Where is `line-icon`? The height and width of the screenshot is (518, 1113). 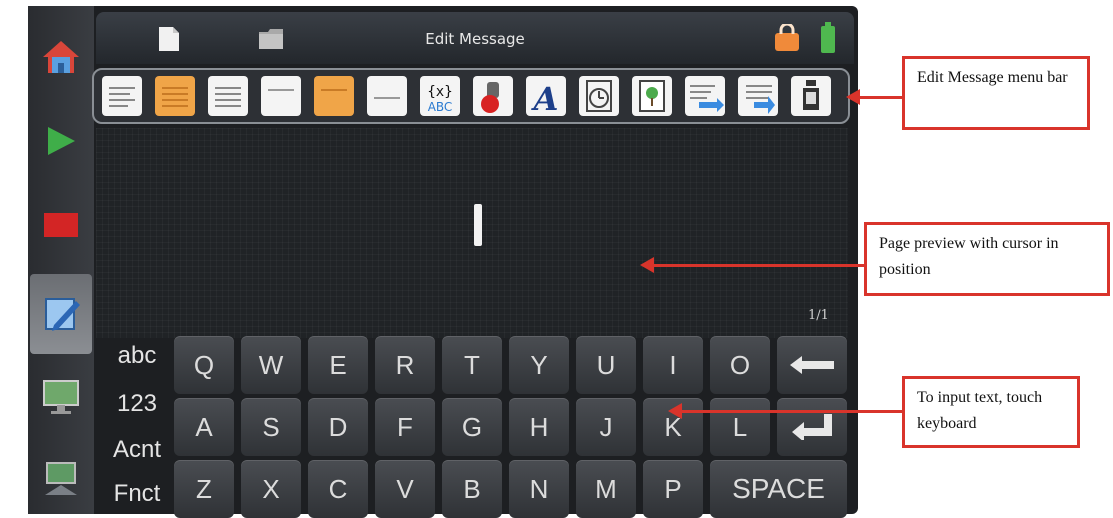
line-icon is located at coordinates (387, 96).